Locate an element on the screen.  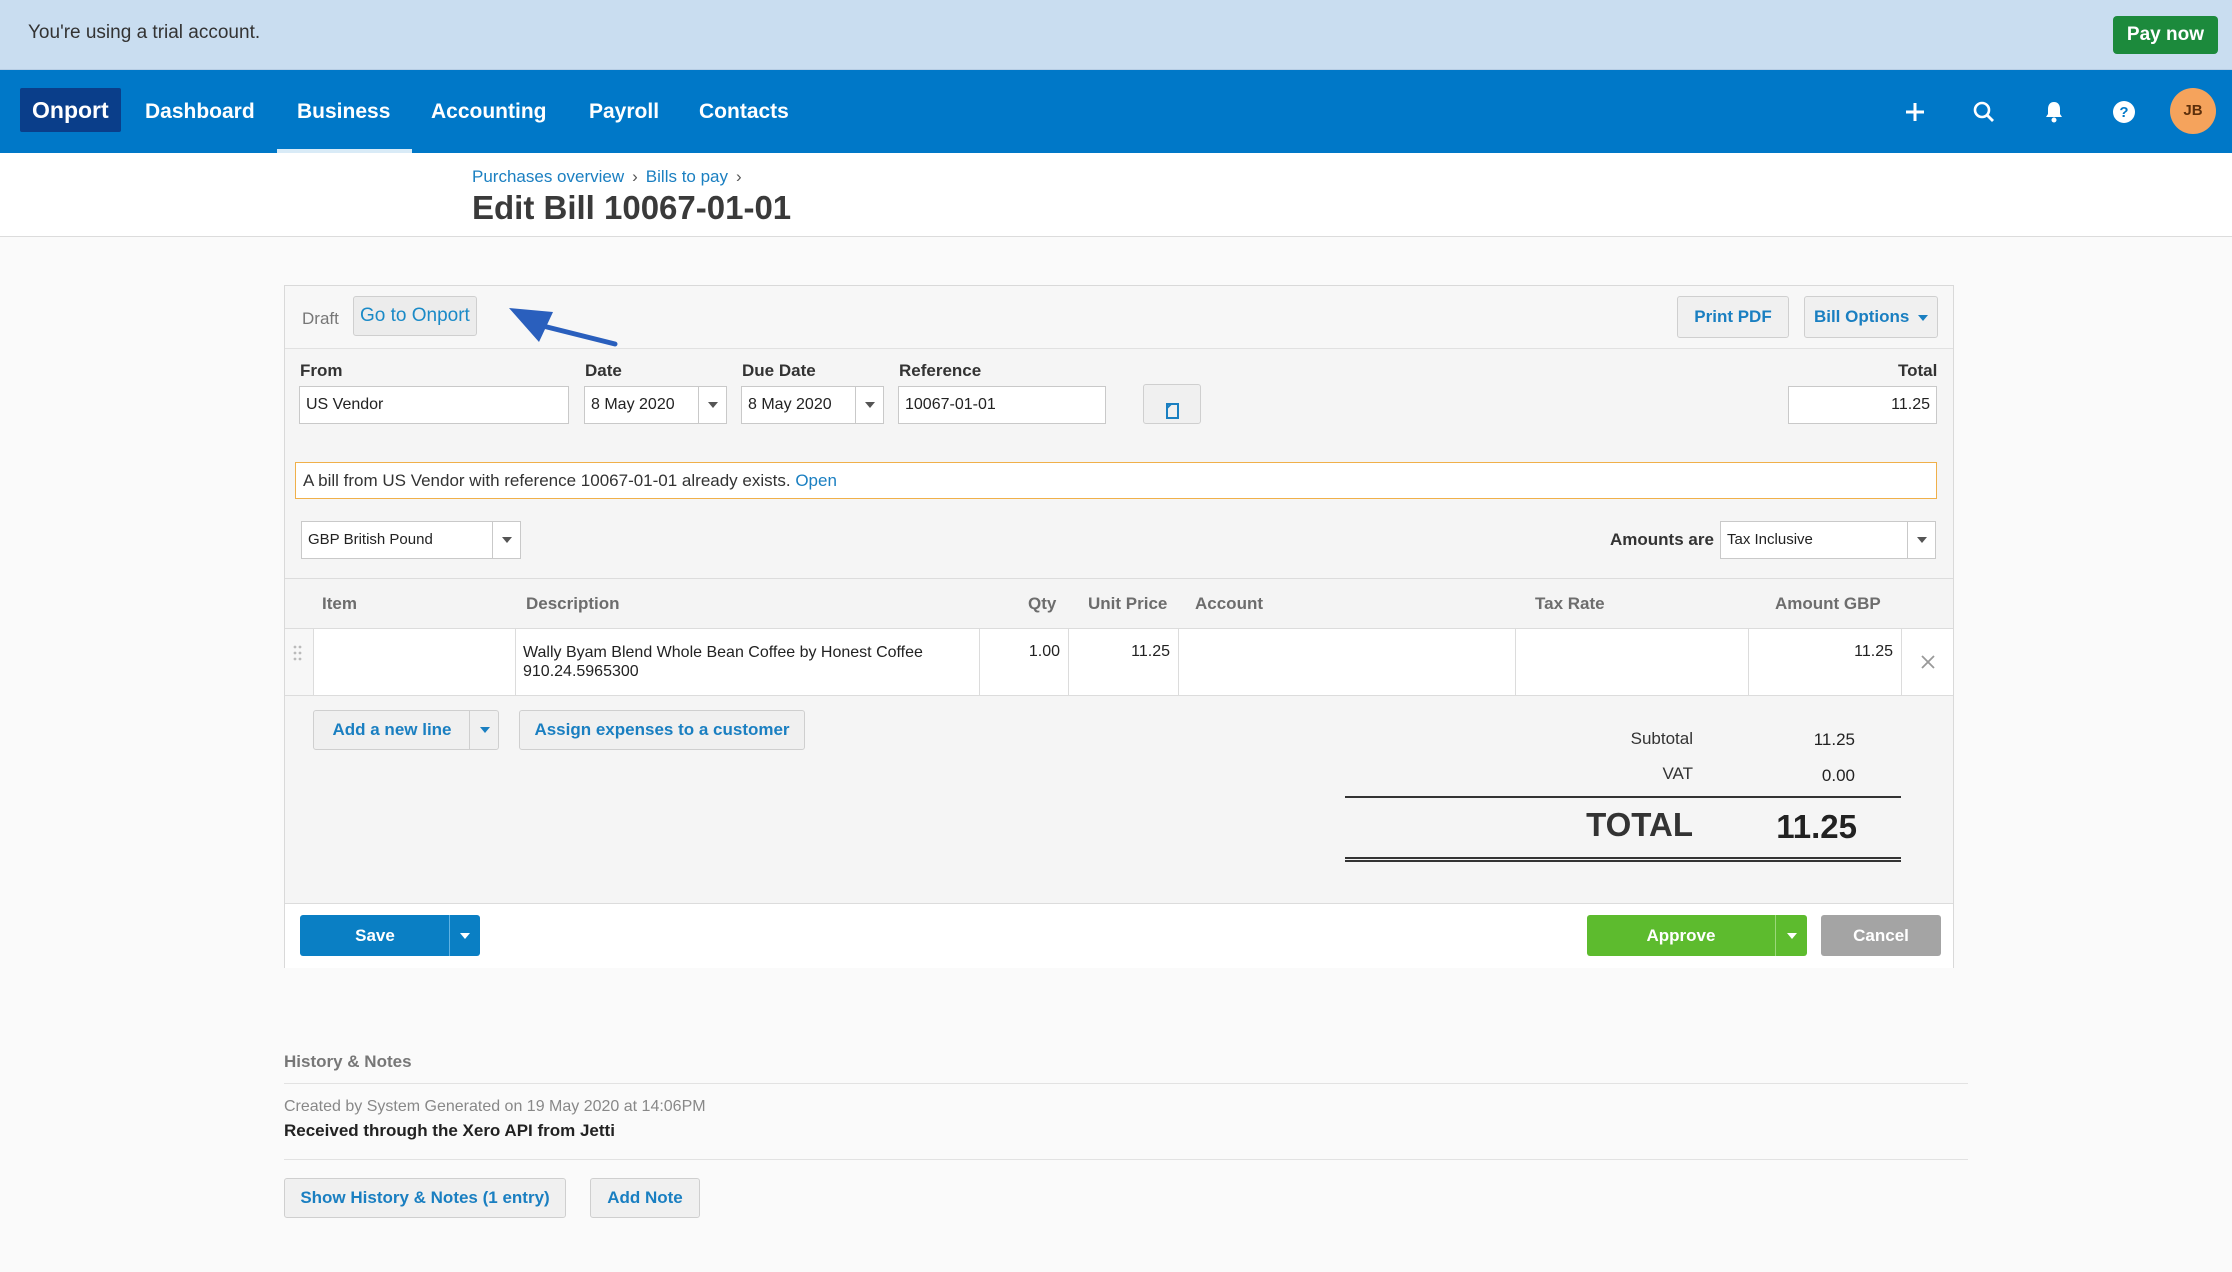
vat-label: VAT is located at coordinates (1677, 773).